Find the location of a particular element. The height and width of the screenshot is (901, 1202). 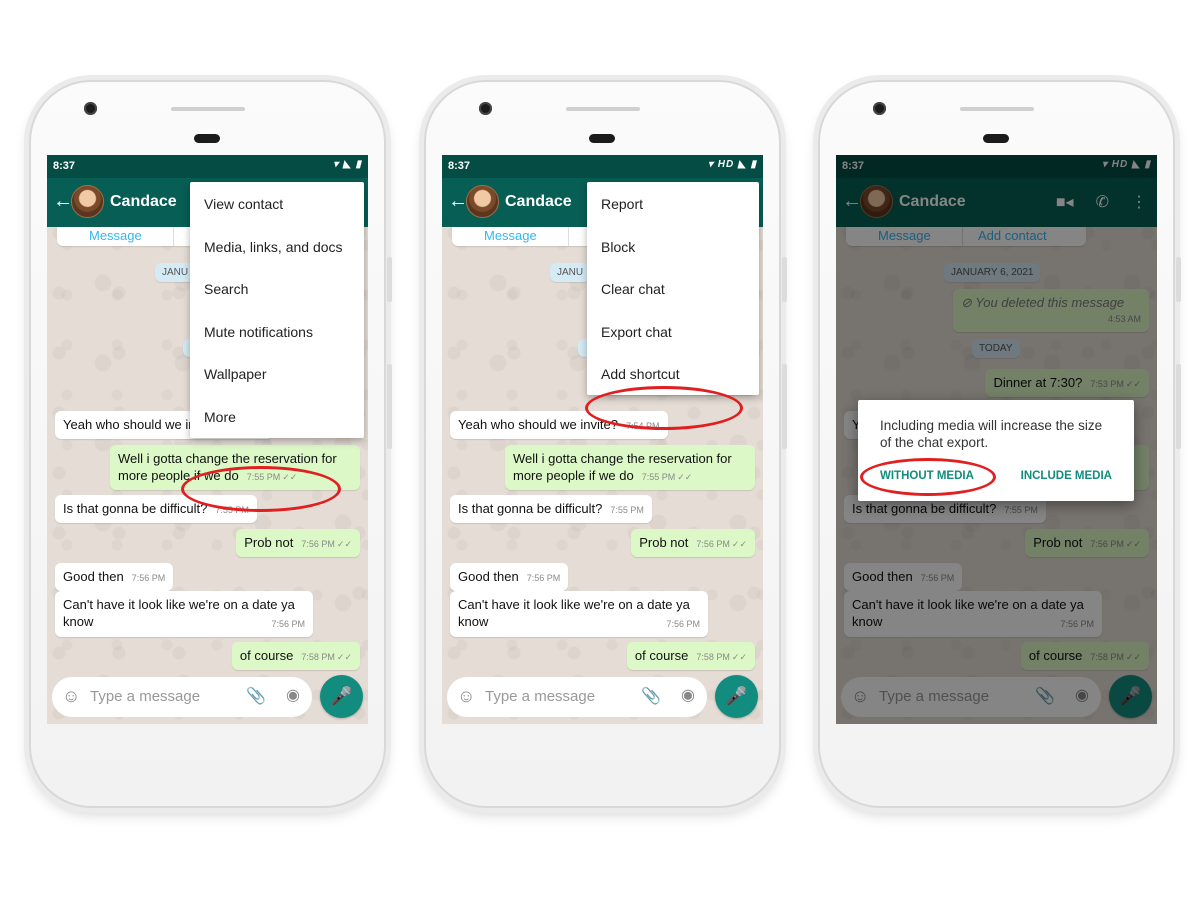

menu-item-block: Block is located at coordinates (673, 246).